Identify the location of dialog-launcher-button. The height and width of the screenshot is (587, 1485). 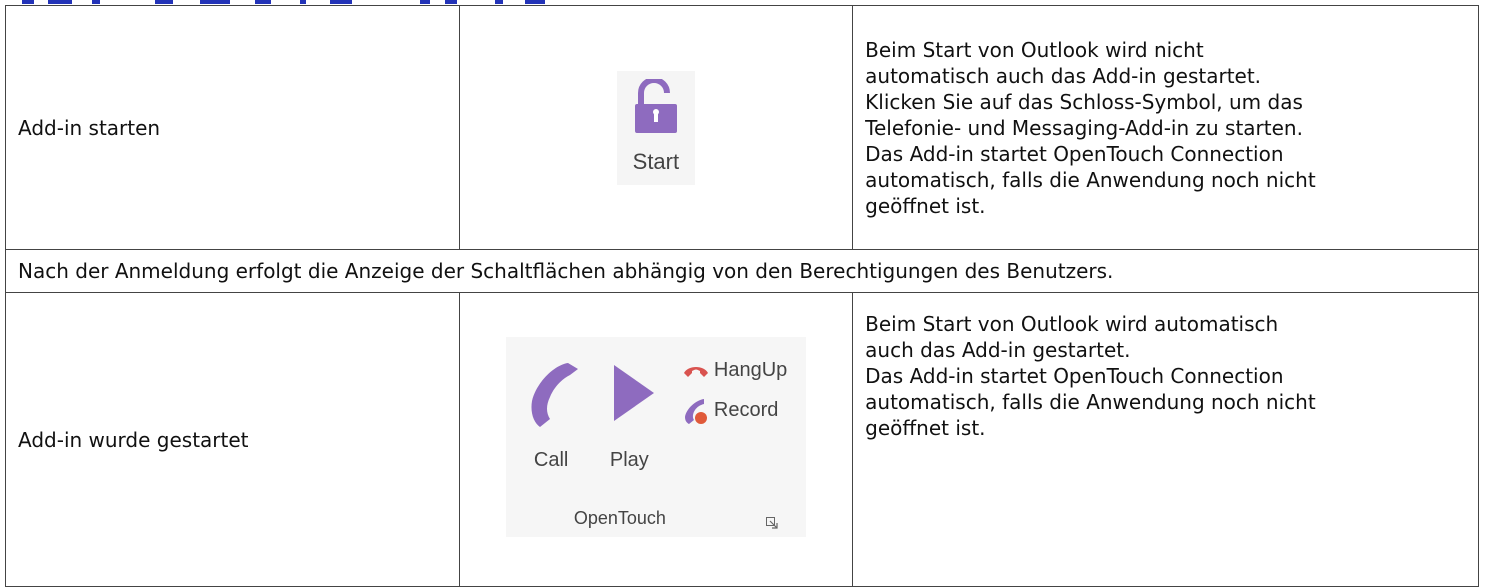
(771, 522).